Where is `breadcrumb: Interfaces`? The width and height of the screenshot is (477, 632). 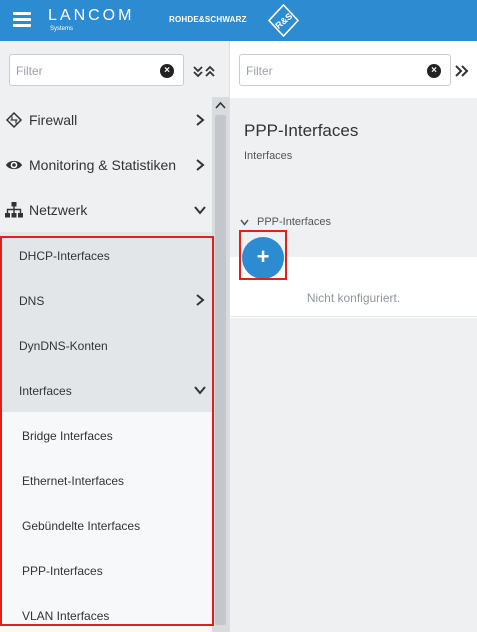 breadcrumb: Interfaces is located at coordinates (268, 156).